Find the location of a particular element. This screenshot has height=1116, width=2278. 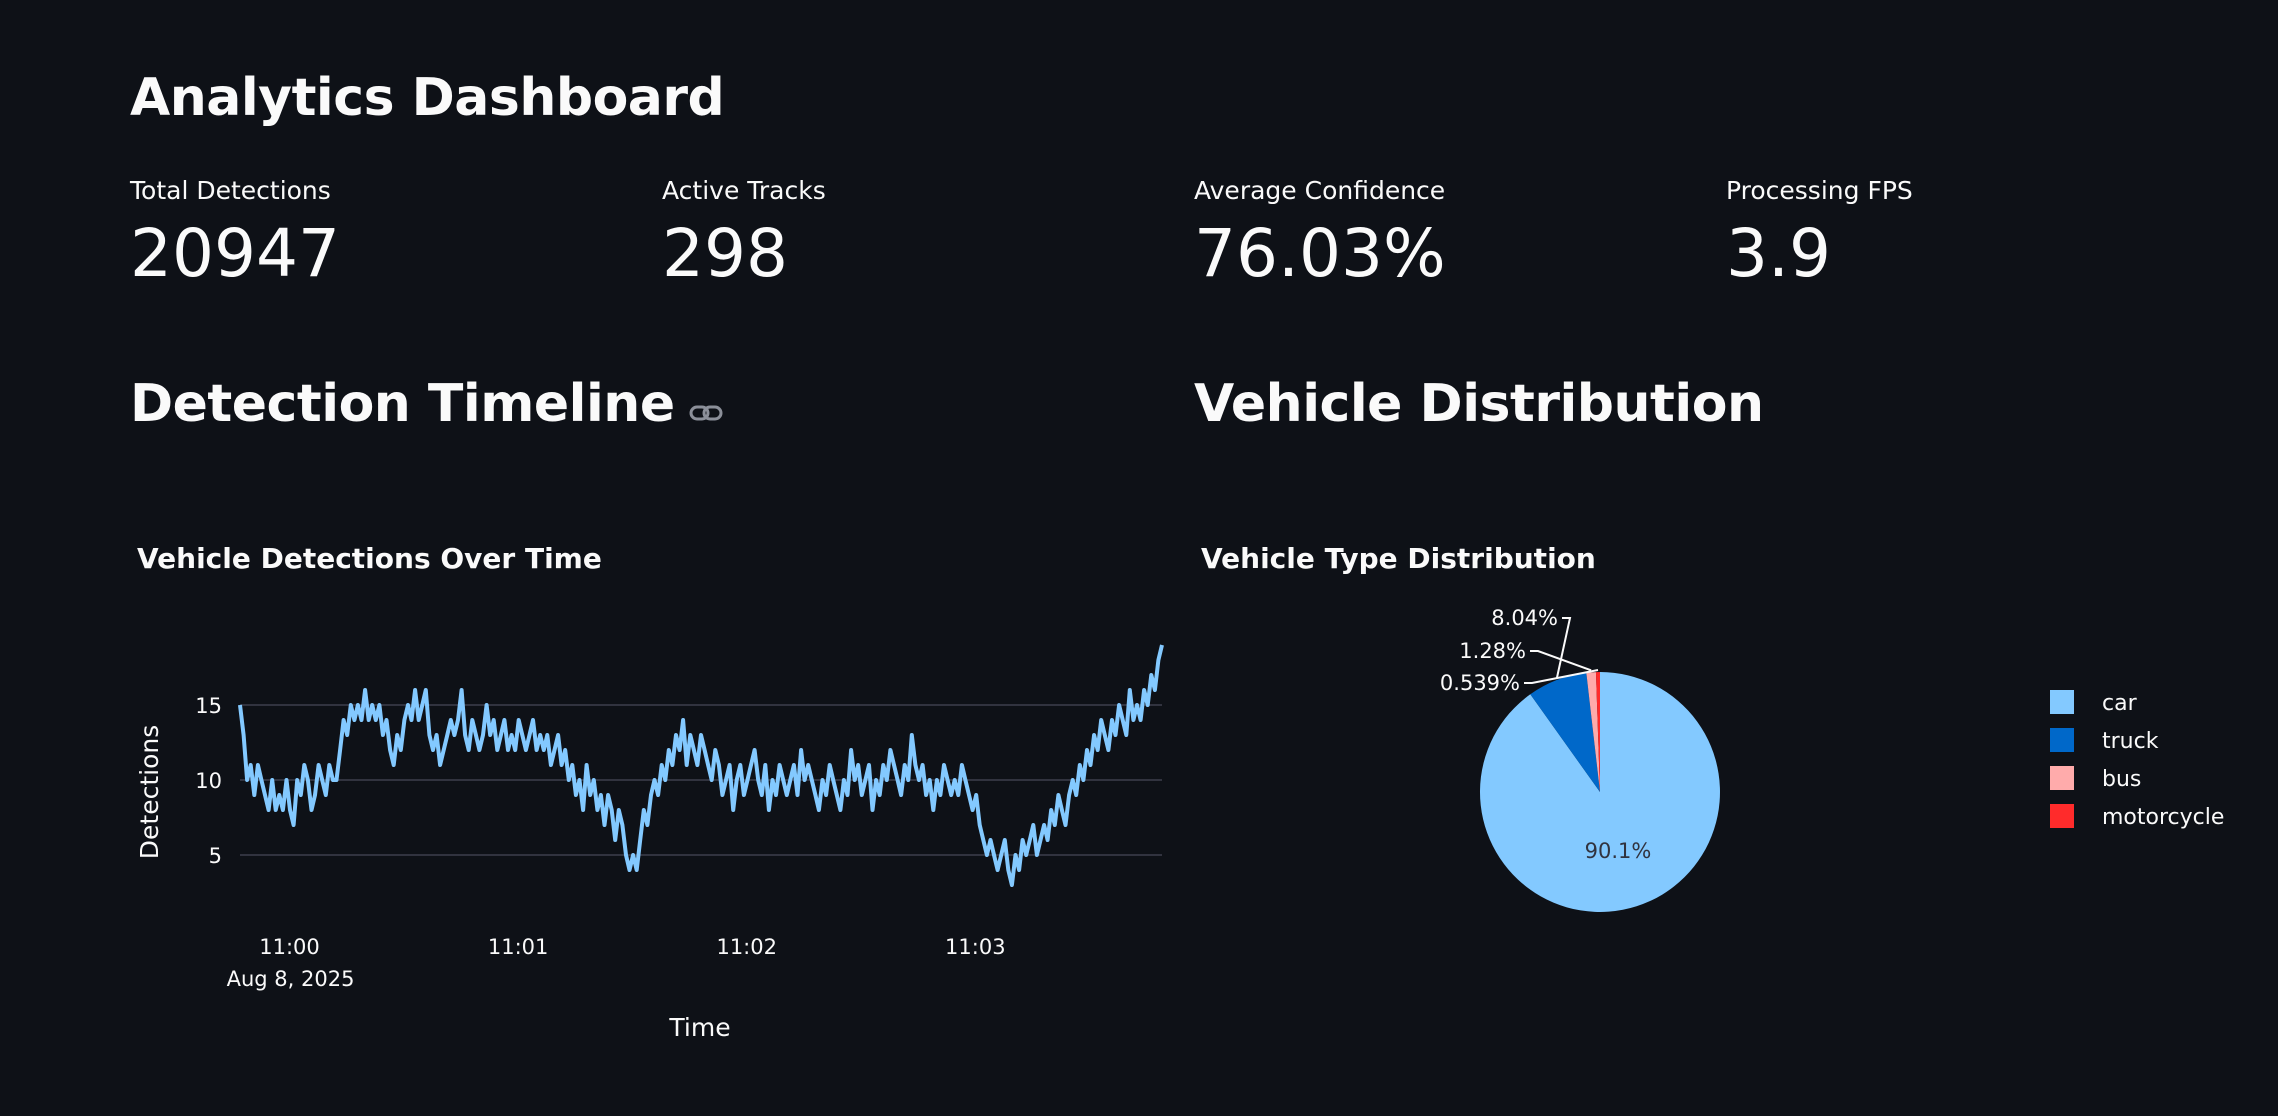

y-tick-label: 5 is located at coordinates (215, 856).